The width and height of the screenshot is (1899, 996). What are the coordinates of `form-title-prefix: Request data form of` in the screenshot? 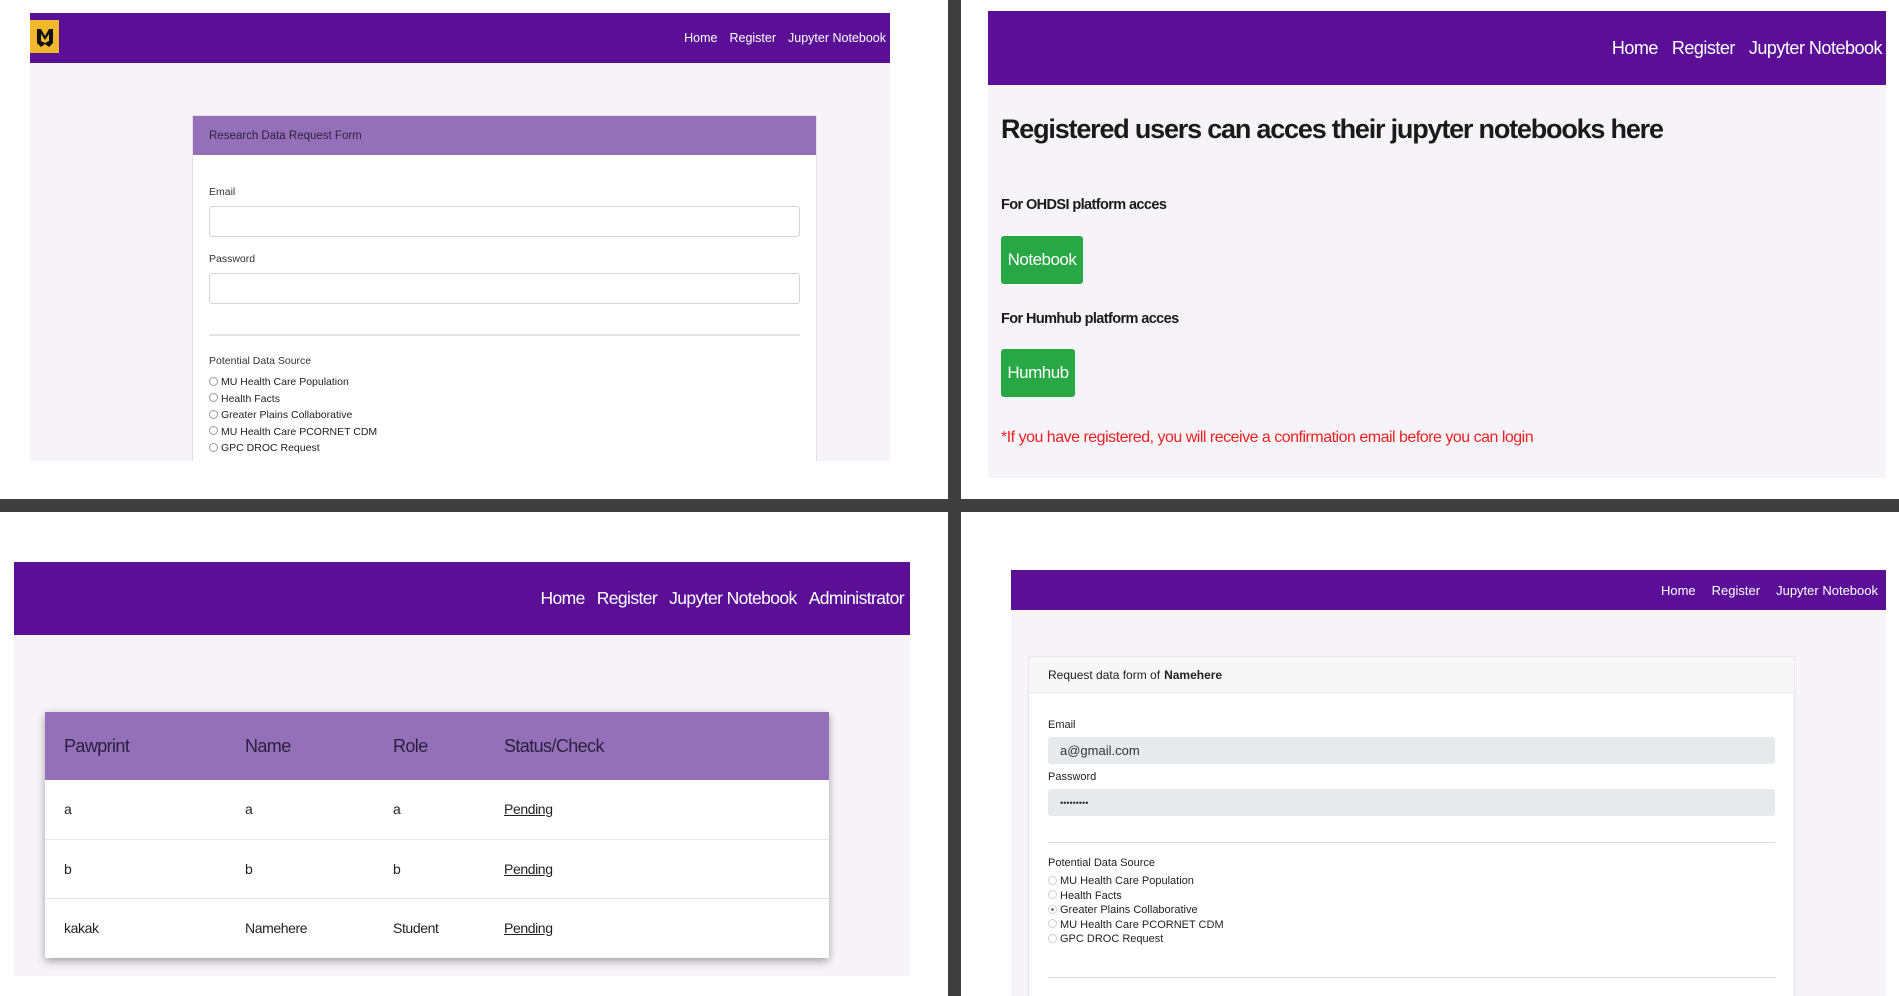 It's located at (1104, 674).